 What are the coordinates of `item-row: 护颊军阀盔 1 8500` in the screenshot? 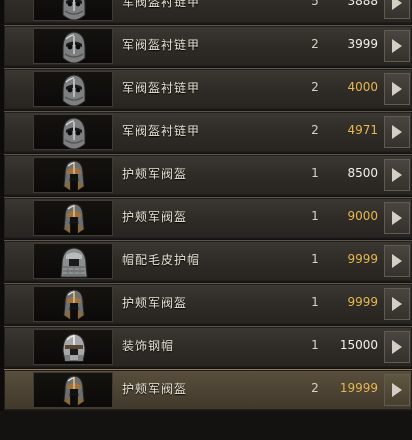 It's located at (206, 175).